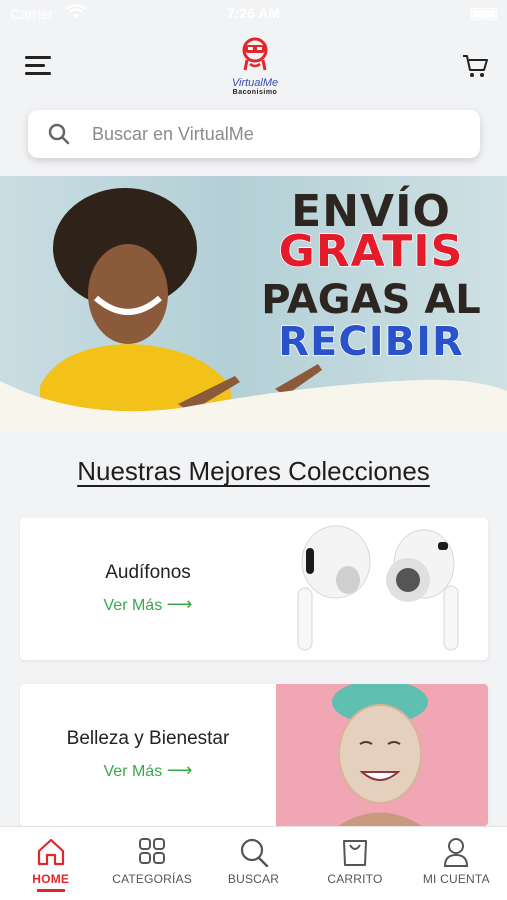 The image size is (507, 900). Describe the element at coordinates (255, 54) in the screenshot. I see `logo-mascot-icon` at that location.